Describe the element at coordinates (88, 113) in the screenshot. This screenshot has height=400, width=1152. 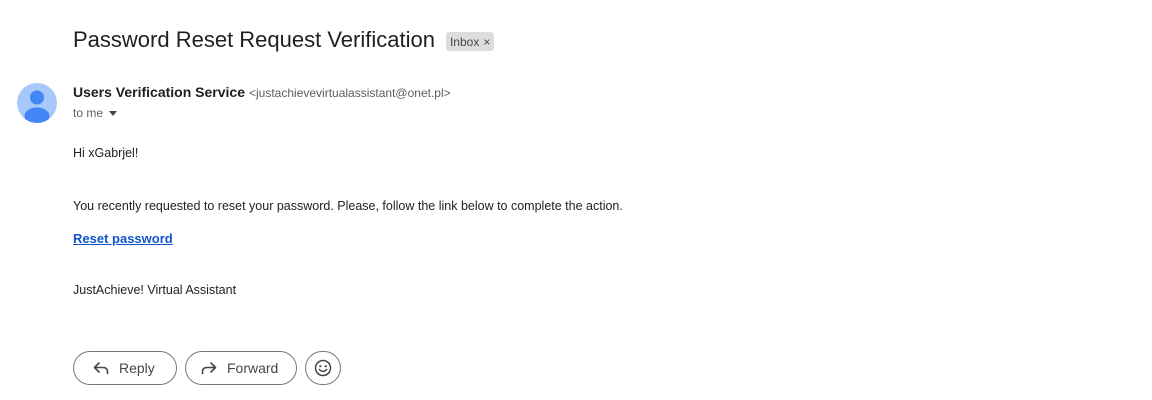
I see `recipient-label: to me` at that location.